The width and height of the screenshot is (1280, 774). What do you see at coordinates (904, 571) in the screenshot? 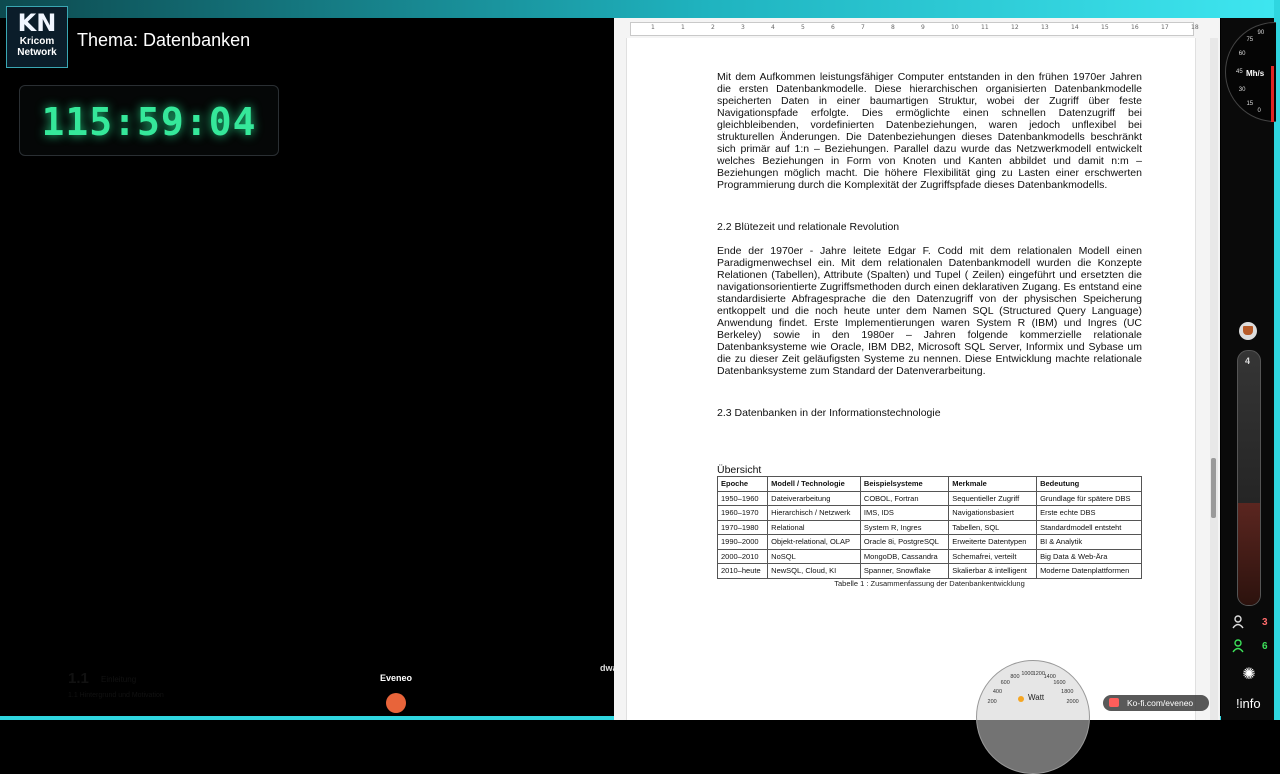
I see `table-cell: Spanner, Snowflake` at bounding box center [904, 571].